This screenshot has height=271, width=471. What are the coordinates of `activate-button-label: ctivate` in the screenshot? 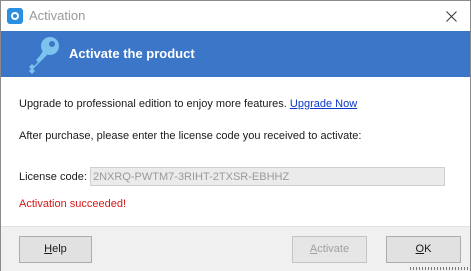 It's located at (333, 249).